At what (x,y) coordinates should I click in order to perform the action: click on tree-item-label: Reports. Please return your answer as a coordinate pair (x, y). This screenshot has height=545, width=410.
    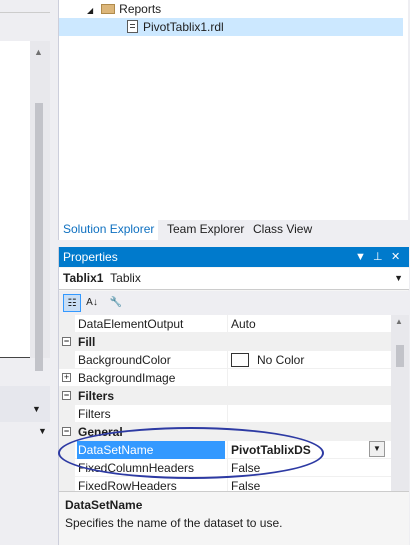
    Looking at the image, I should click on (140, 9).